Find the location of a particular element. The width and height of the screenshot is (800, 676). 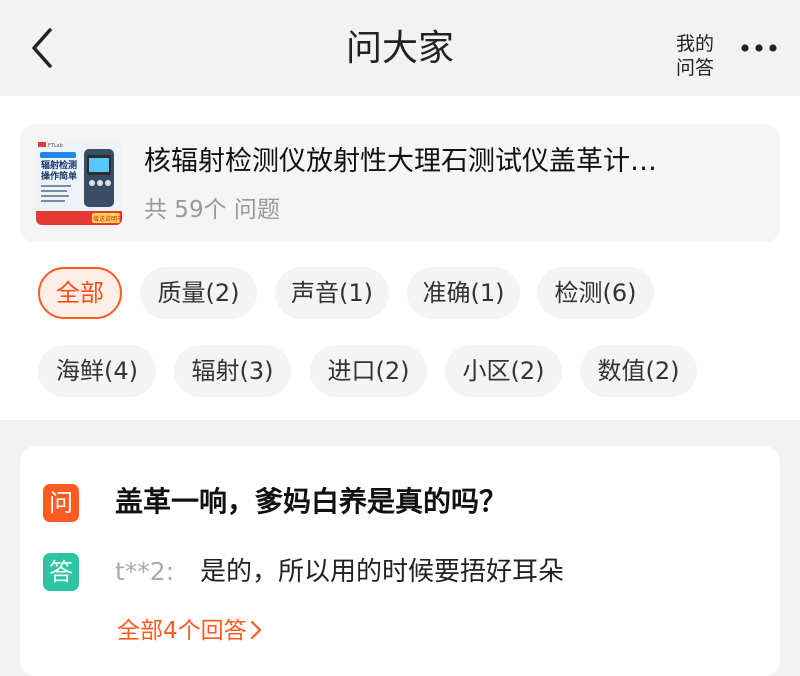

tag-label: 辐射(3) is located at coordinates (232, 371).